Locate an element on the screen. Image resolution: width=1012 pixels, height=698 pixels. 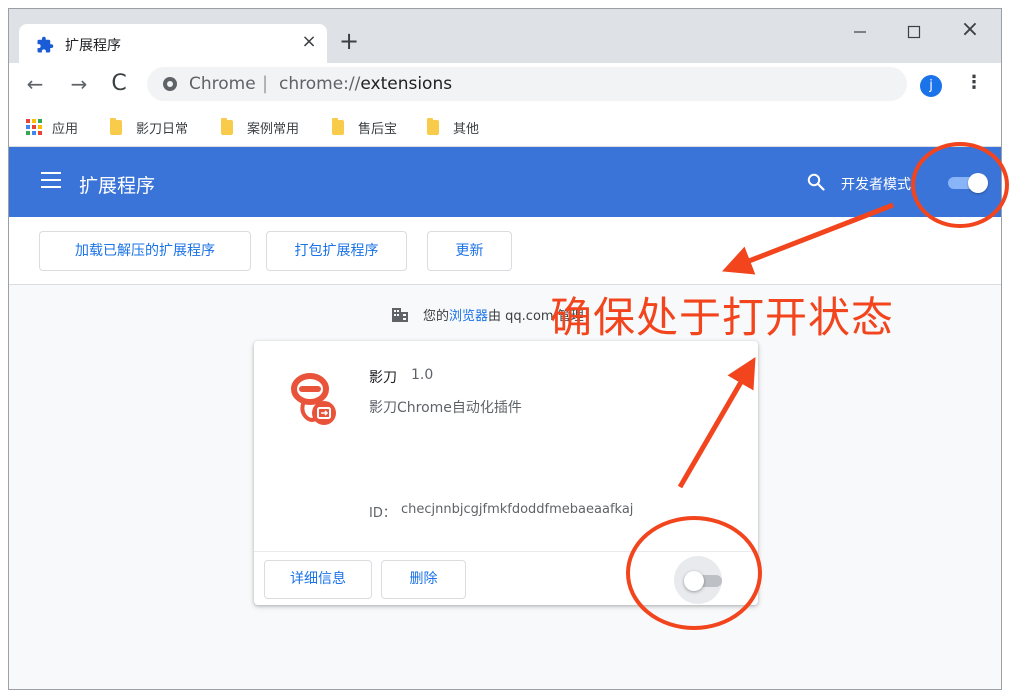
address-url-path: extensions is located at coordinates (406, 84).